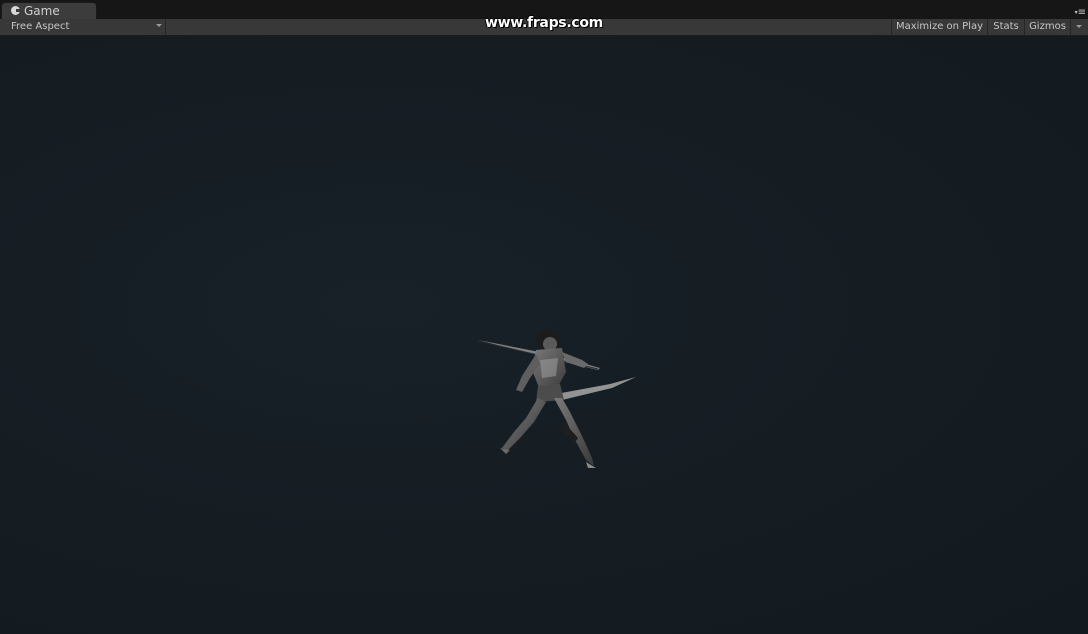 Image resolution: width=1088 pixels, height=634 pixels. I want to click on aspect-label: Free Aspect, so click(40, 26).